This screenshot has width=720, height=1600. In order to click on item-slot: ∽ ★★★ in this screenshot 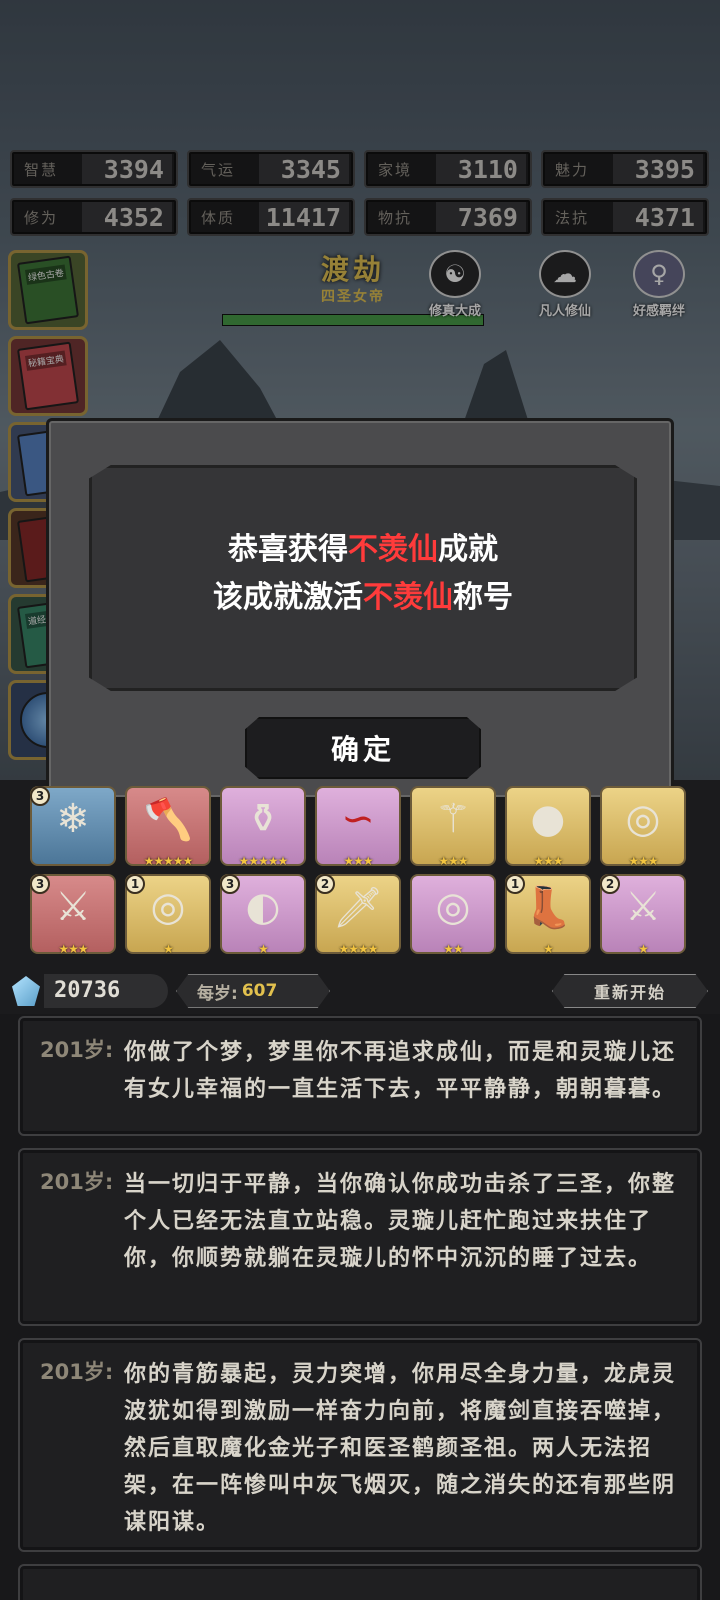, I will do `click(358, 827)`.